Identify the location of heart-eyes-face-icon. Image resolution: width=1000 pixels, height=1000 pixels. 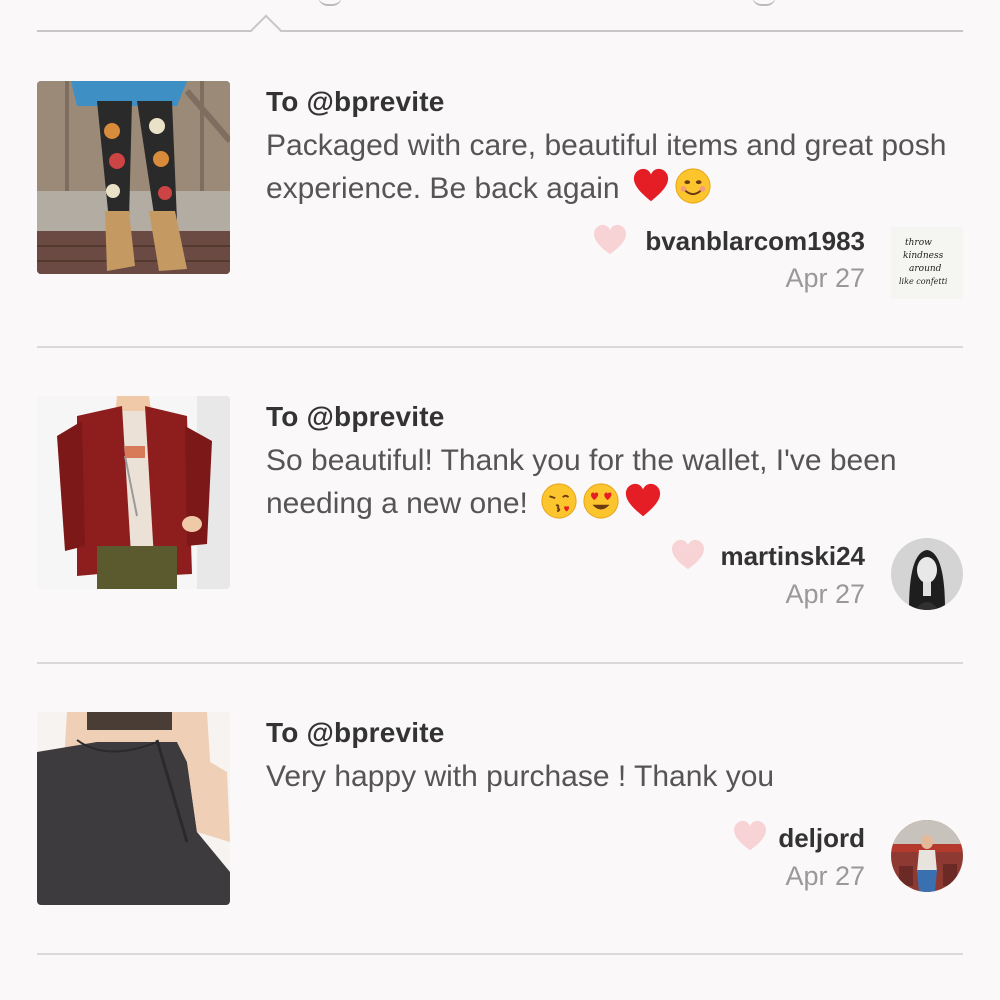
(601, 501).